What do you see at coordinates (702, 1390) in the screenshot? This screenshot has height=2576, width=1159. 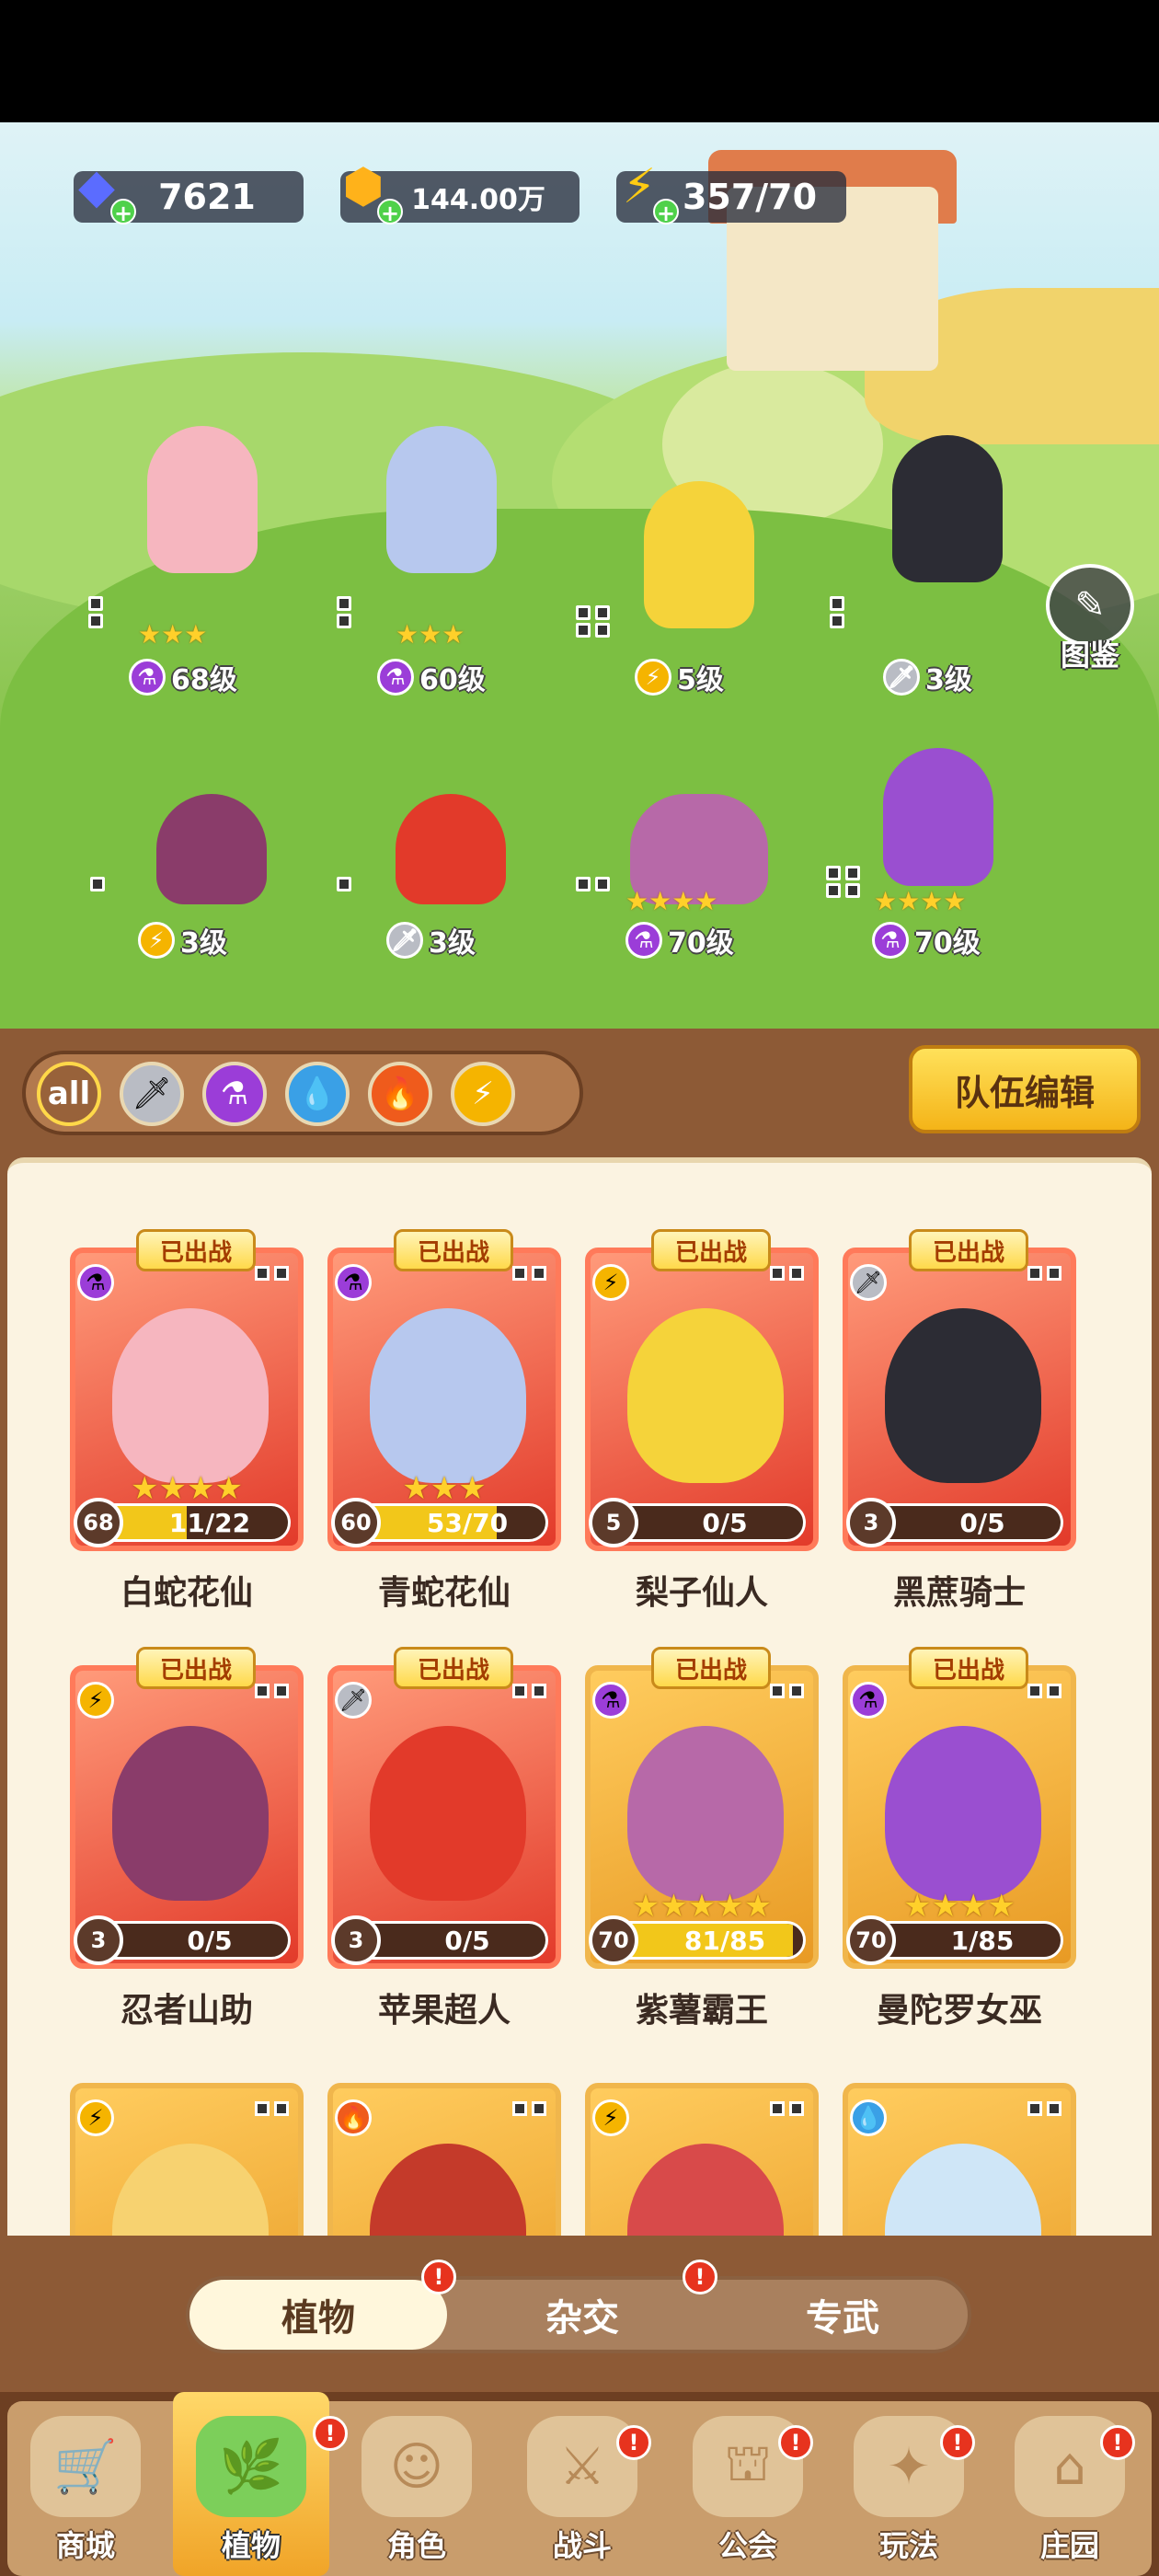 I see `plant-card: 已出战 ⚡ 0/5 5` at bounding box center [702, 1390].